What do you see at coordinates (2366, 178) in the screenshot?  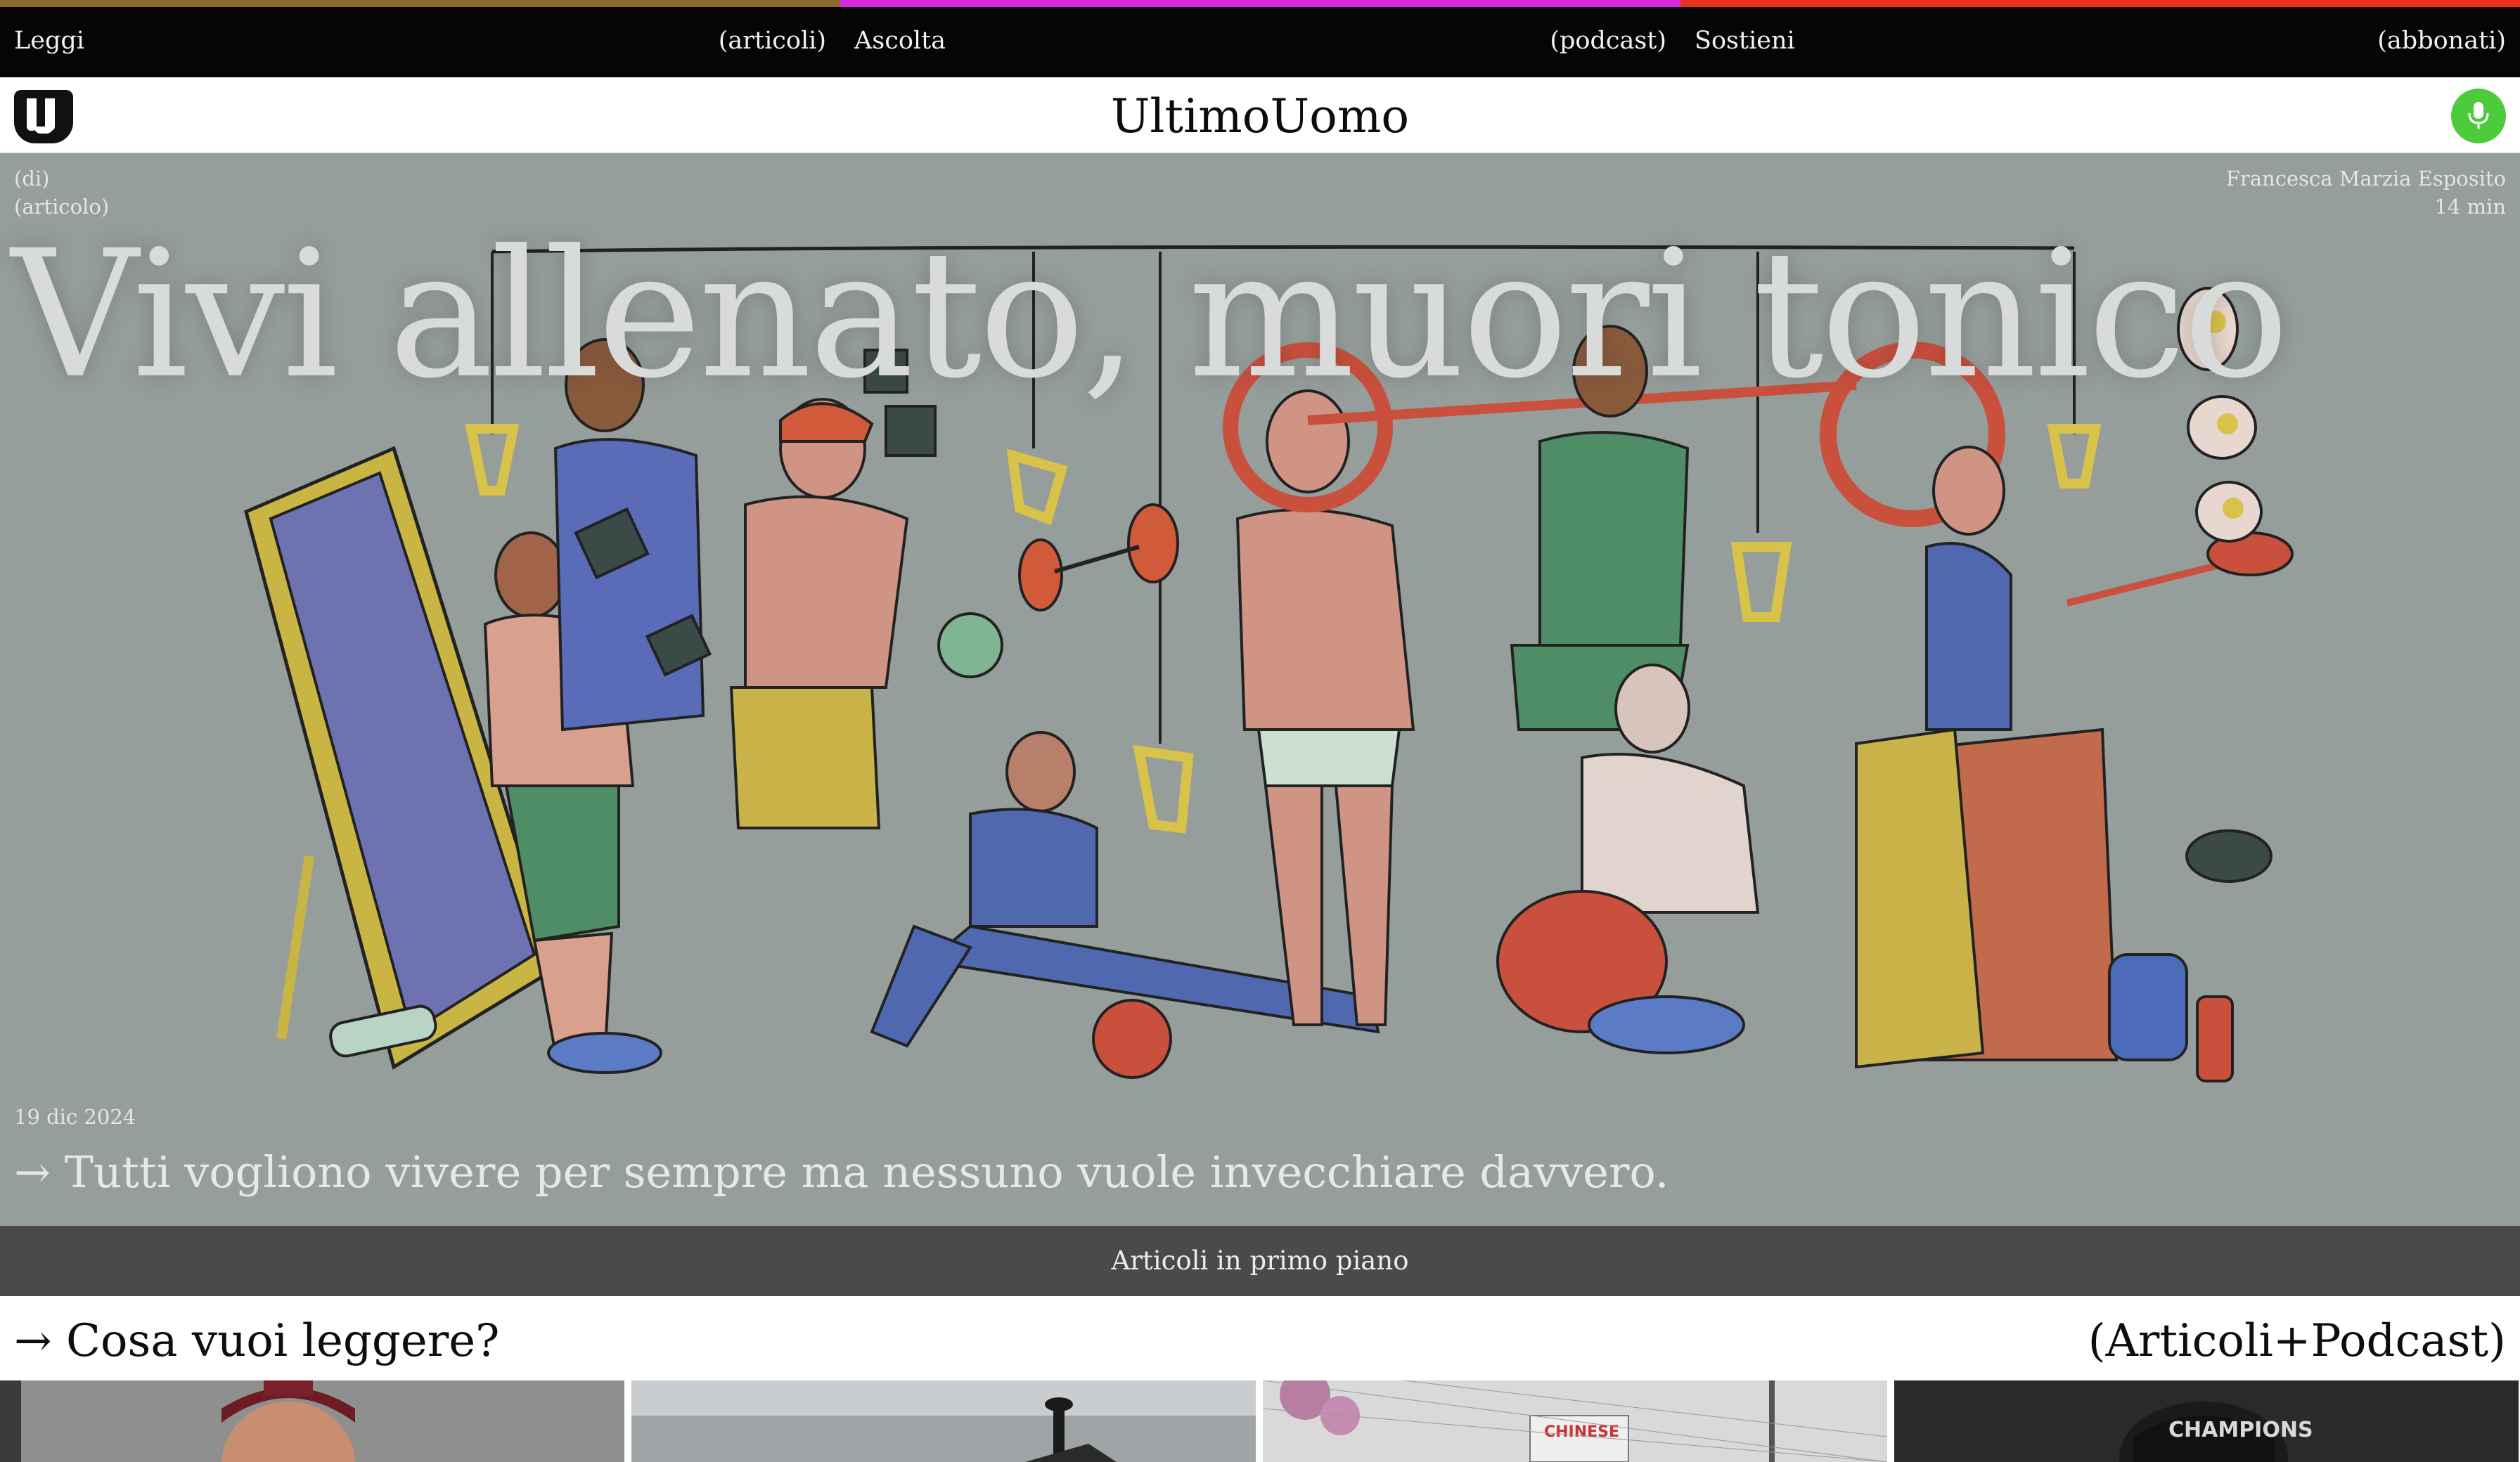 I see `article-author: Francesca Marzia Esposito` at bounding box center [2366, 178].